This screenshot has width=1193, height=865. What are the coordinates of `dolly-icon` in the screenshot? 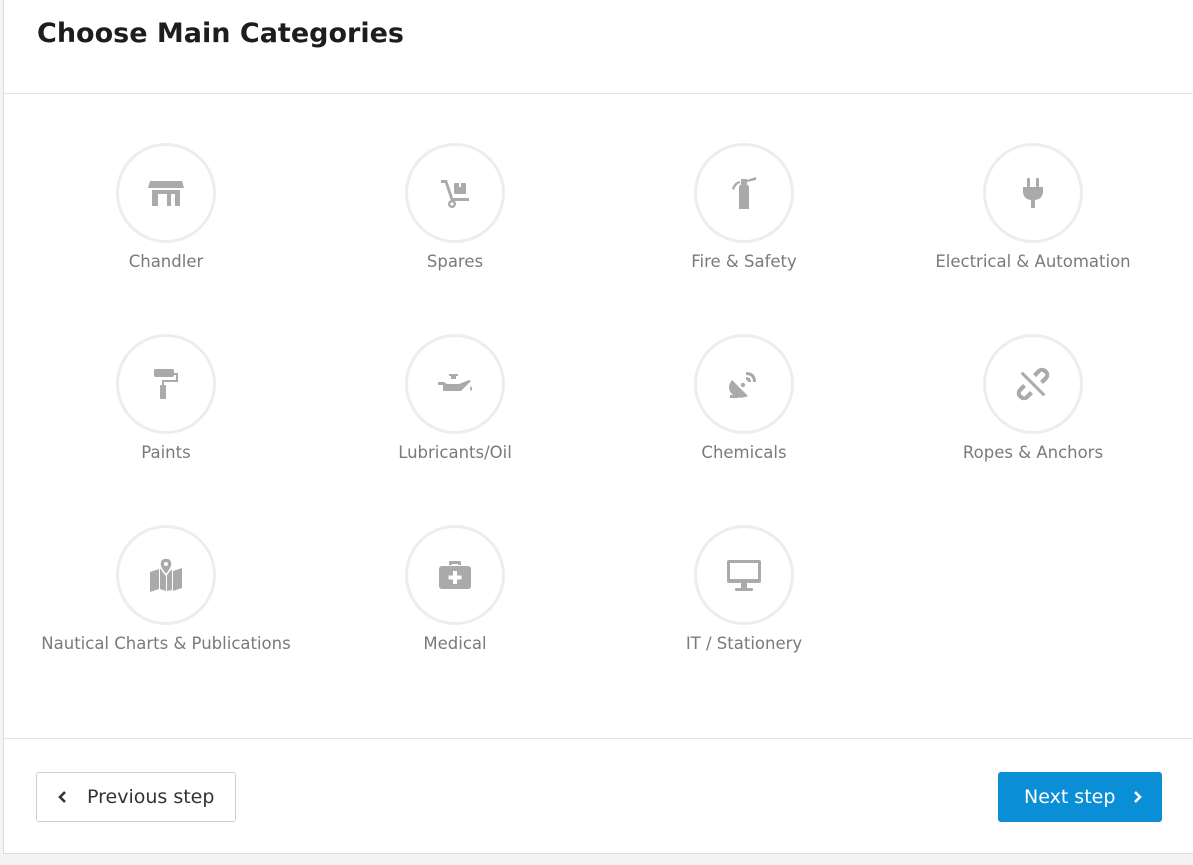 It's located at (455, 194).